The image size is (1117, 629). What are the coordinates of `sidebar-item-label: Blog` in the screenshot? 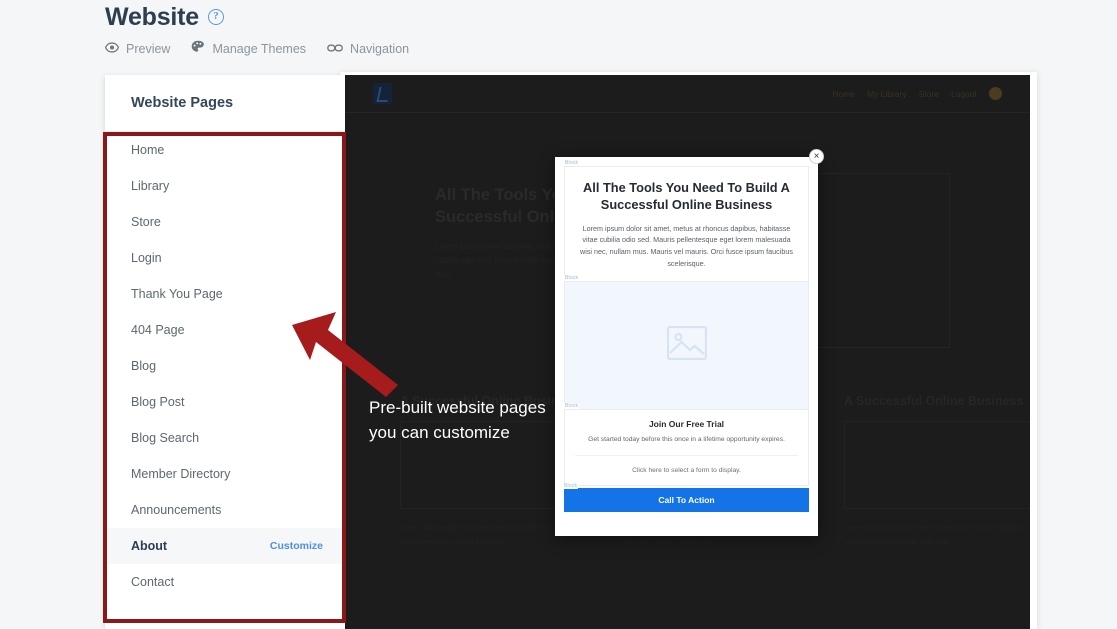 It's located at (144, 366).